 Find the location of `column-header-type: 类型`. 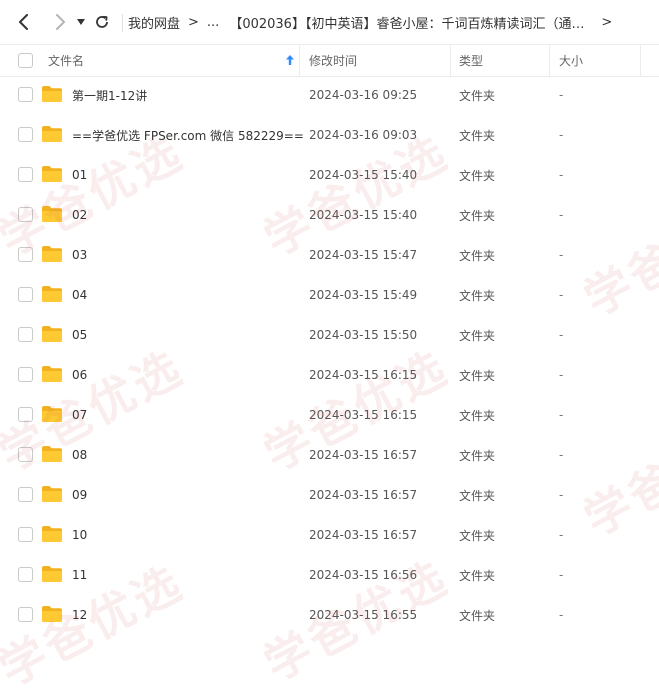

column-header-type: 类型 is located at coordinates (504, 60).